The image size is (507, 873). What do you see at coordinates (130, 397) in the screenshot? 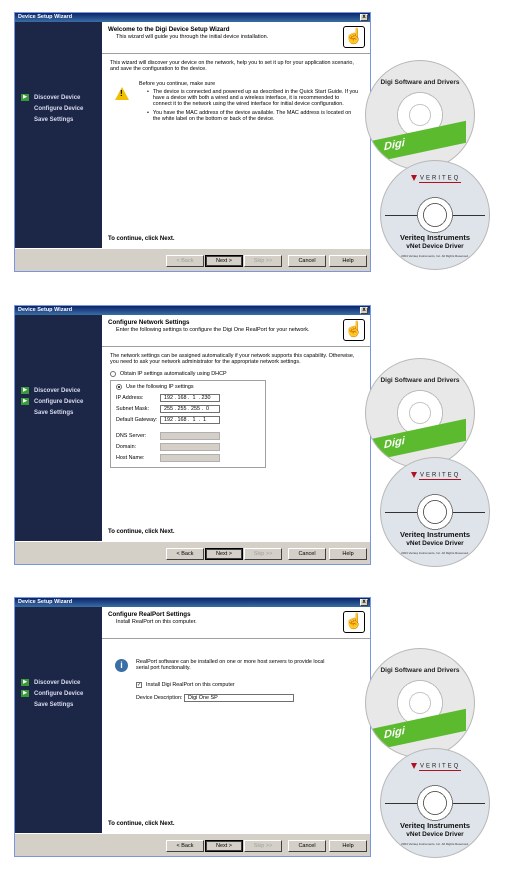
I see `ip-label: IP Address:` at bounding box center [130, 397].